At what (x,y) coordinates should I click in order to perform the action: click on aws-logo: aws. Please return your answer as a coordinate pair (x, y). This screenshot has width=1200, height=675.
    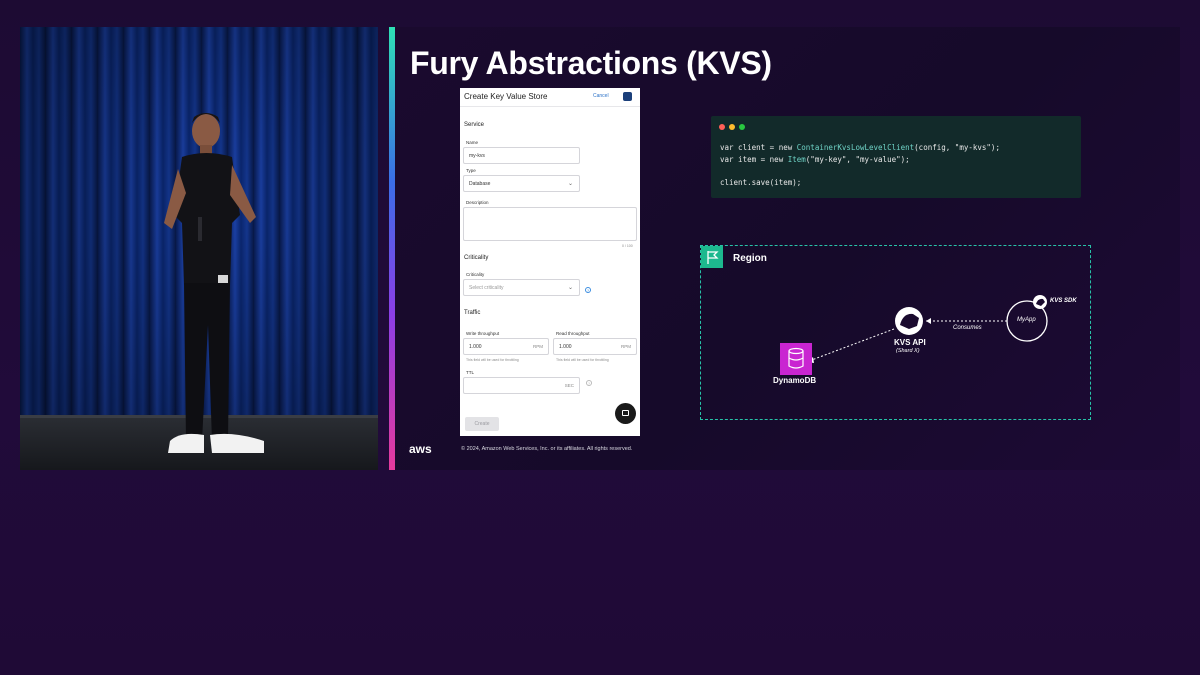
    Looking at the image, I should click on (420, 449).